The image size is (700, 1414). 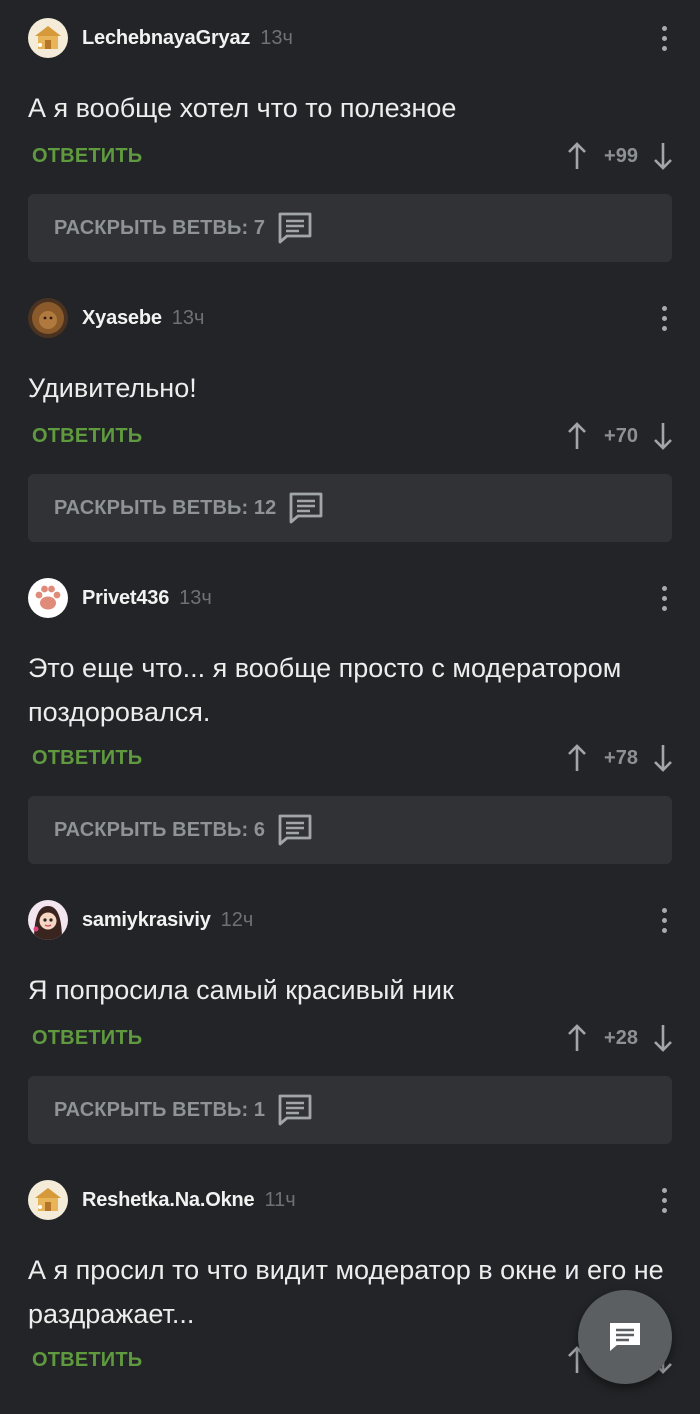 I want to click on expand-branch-button: РАСКРЫТЬ ВЕТВЬ: 7, so click(x=350, y=228).